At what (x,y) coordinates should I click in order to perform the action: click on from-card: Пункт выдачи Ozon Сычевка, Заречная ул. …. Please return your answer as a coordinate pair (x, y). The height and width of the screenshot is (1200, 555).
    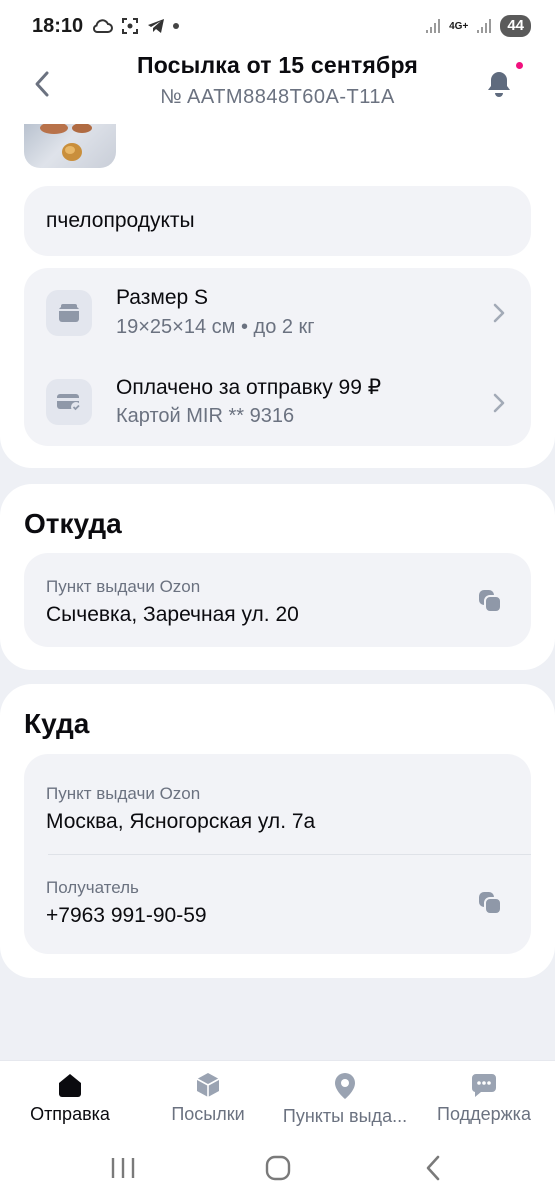
    Looking at the image, I should click on (277, 600).